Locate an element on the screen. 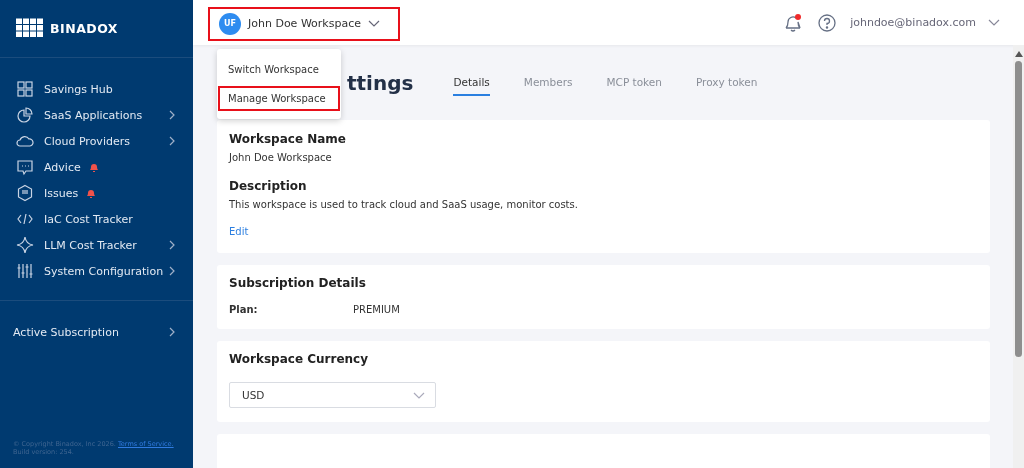 This screenshot has width=1024, height=468. nav-item: System Configuration is located at coordinates (96, 271).